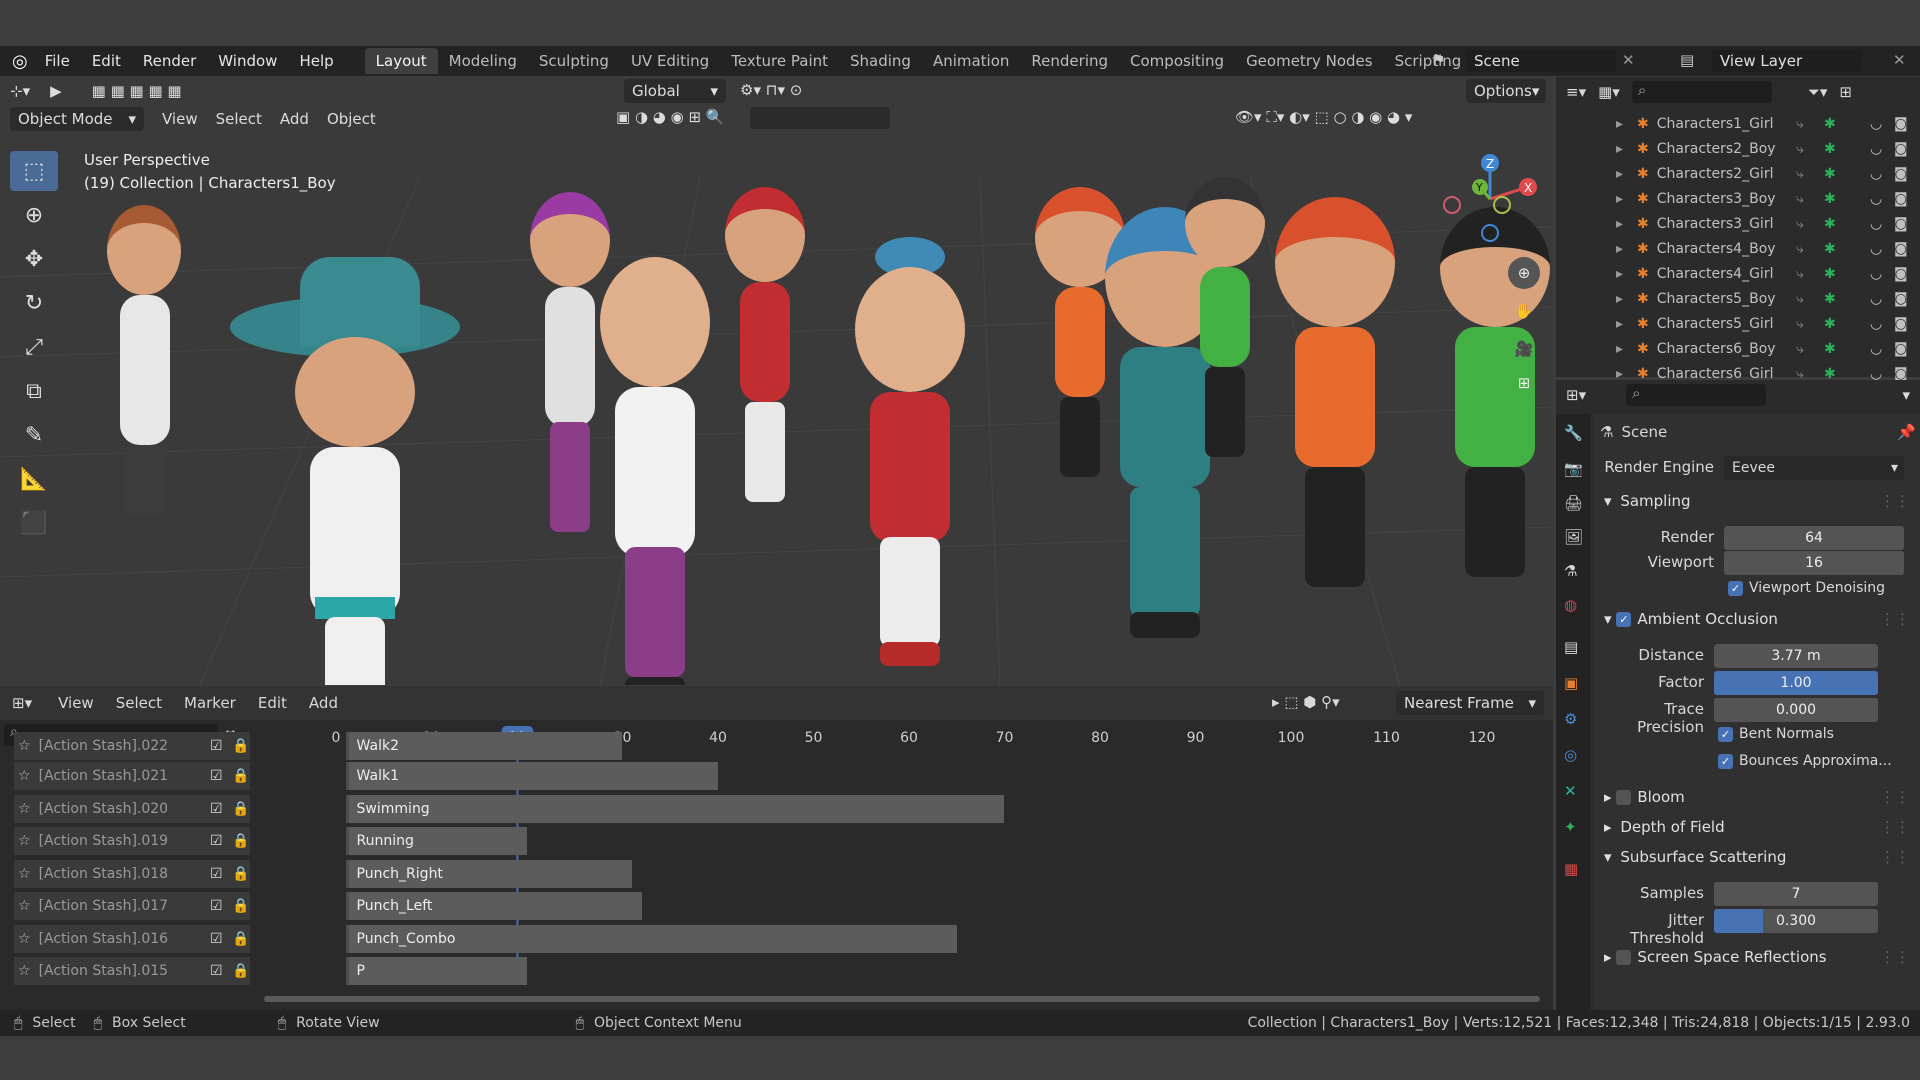  What do you see at coordinates (139, 703) in the screenshot?
I see `nla-menu-select: Select` at bounding box center [139, 703].